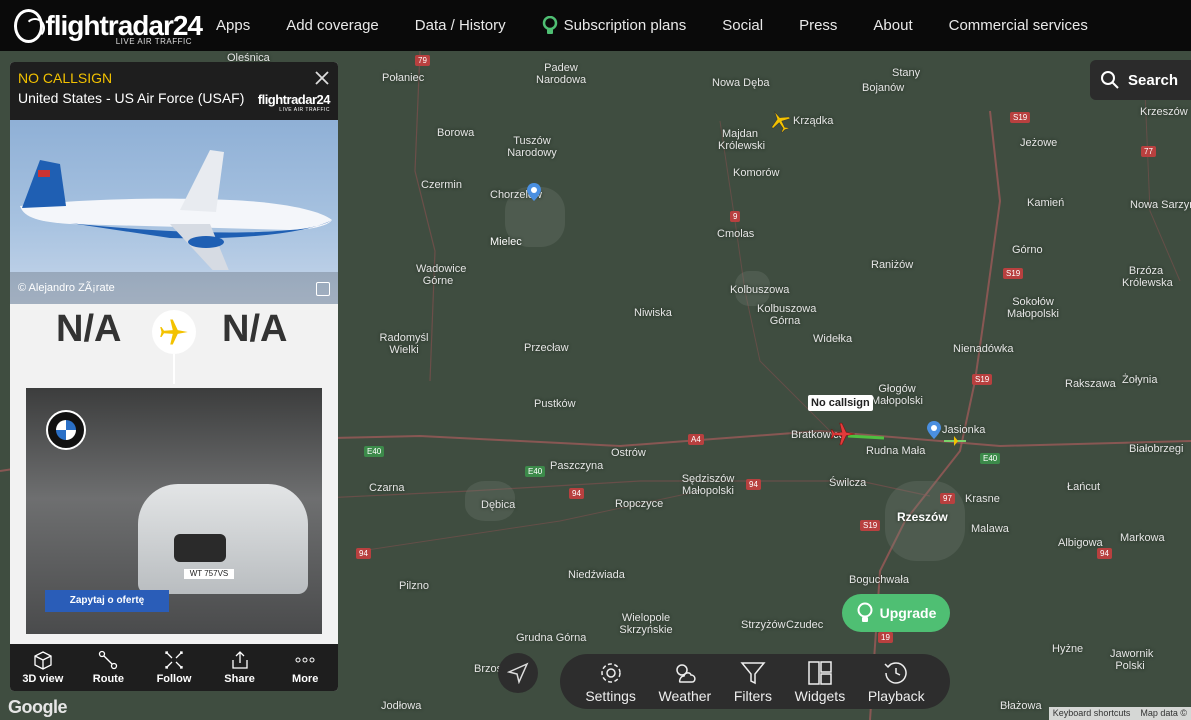 This screenshot has height=720, width=1191. I want to click on place-label: Rzeszów, so click(922, 517).